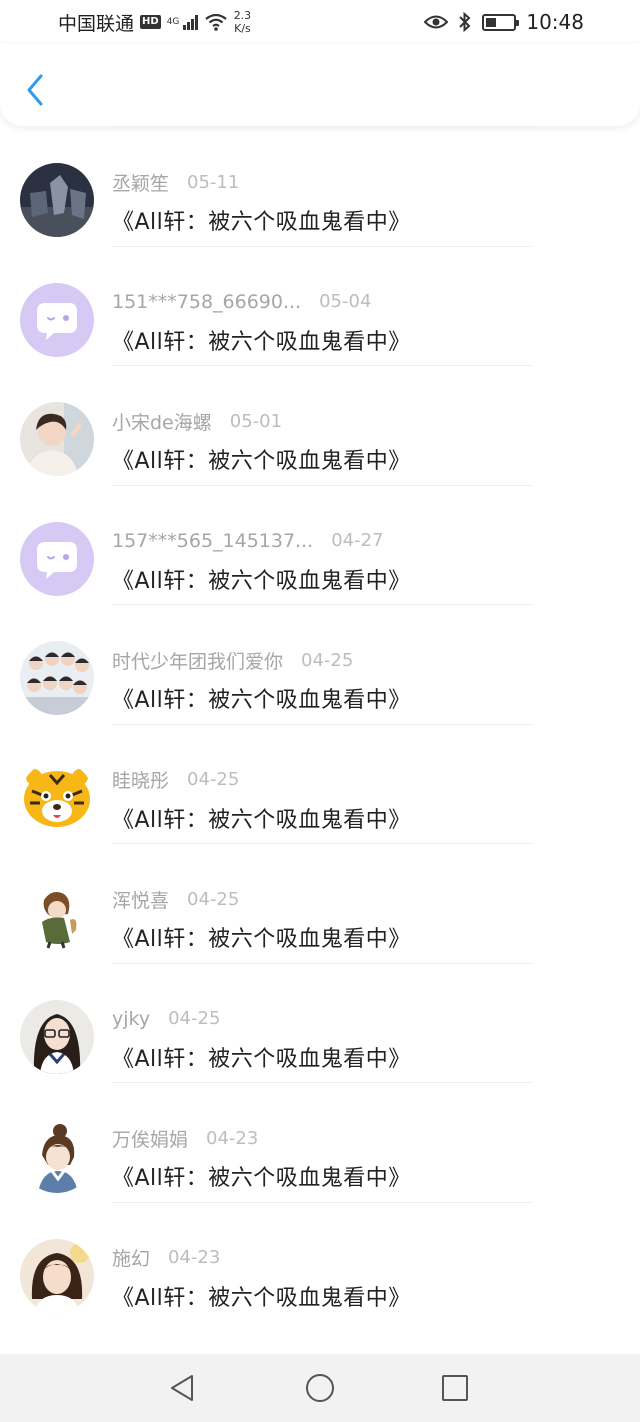  Describe the element at coordinates (320, 1142) in the screenshot. I see `comment-item: 万俟娟娟 04-23 《All轩：被六个吸血鬼看中》` at that location.